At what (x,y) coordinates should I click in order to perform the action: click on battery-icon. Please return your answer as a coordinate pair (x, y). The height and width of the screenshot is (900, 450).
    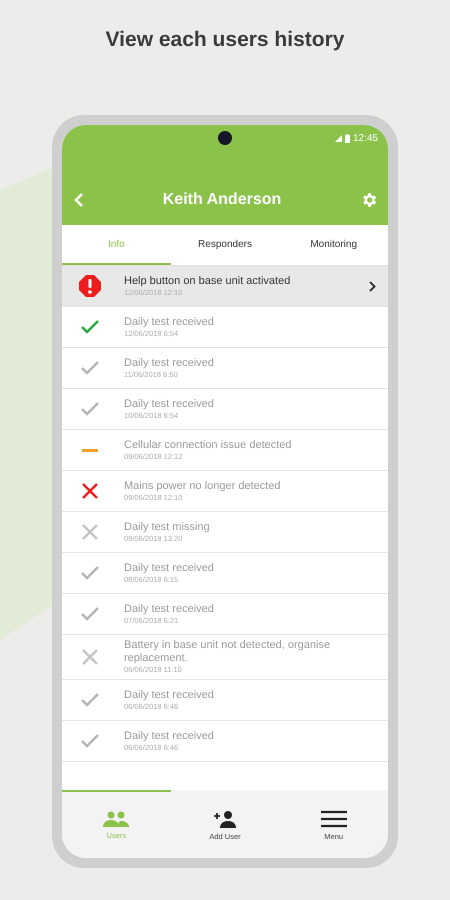
    Looking at the image, I should click on (347, 138).